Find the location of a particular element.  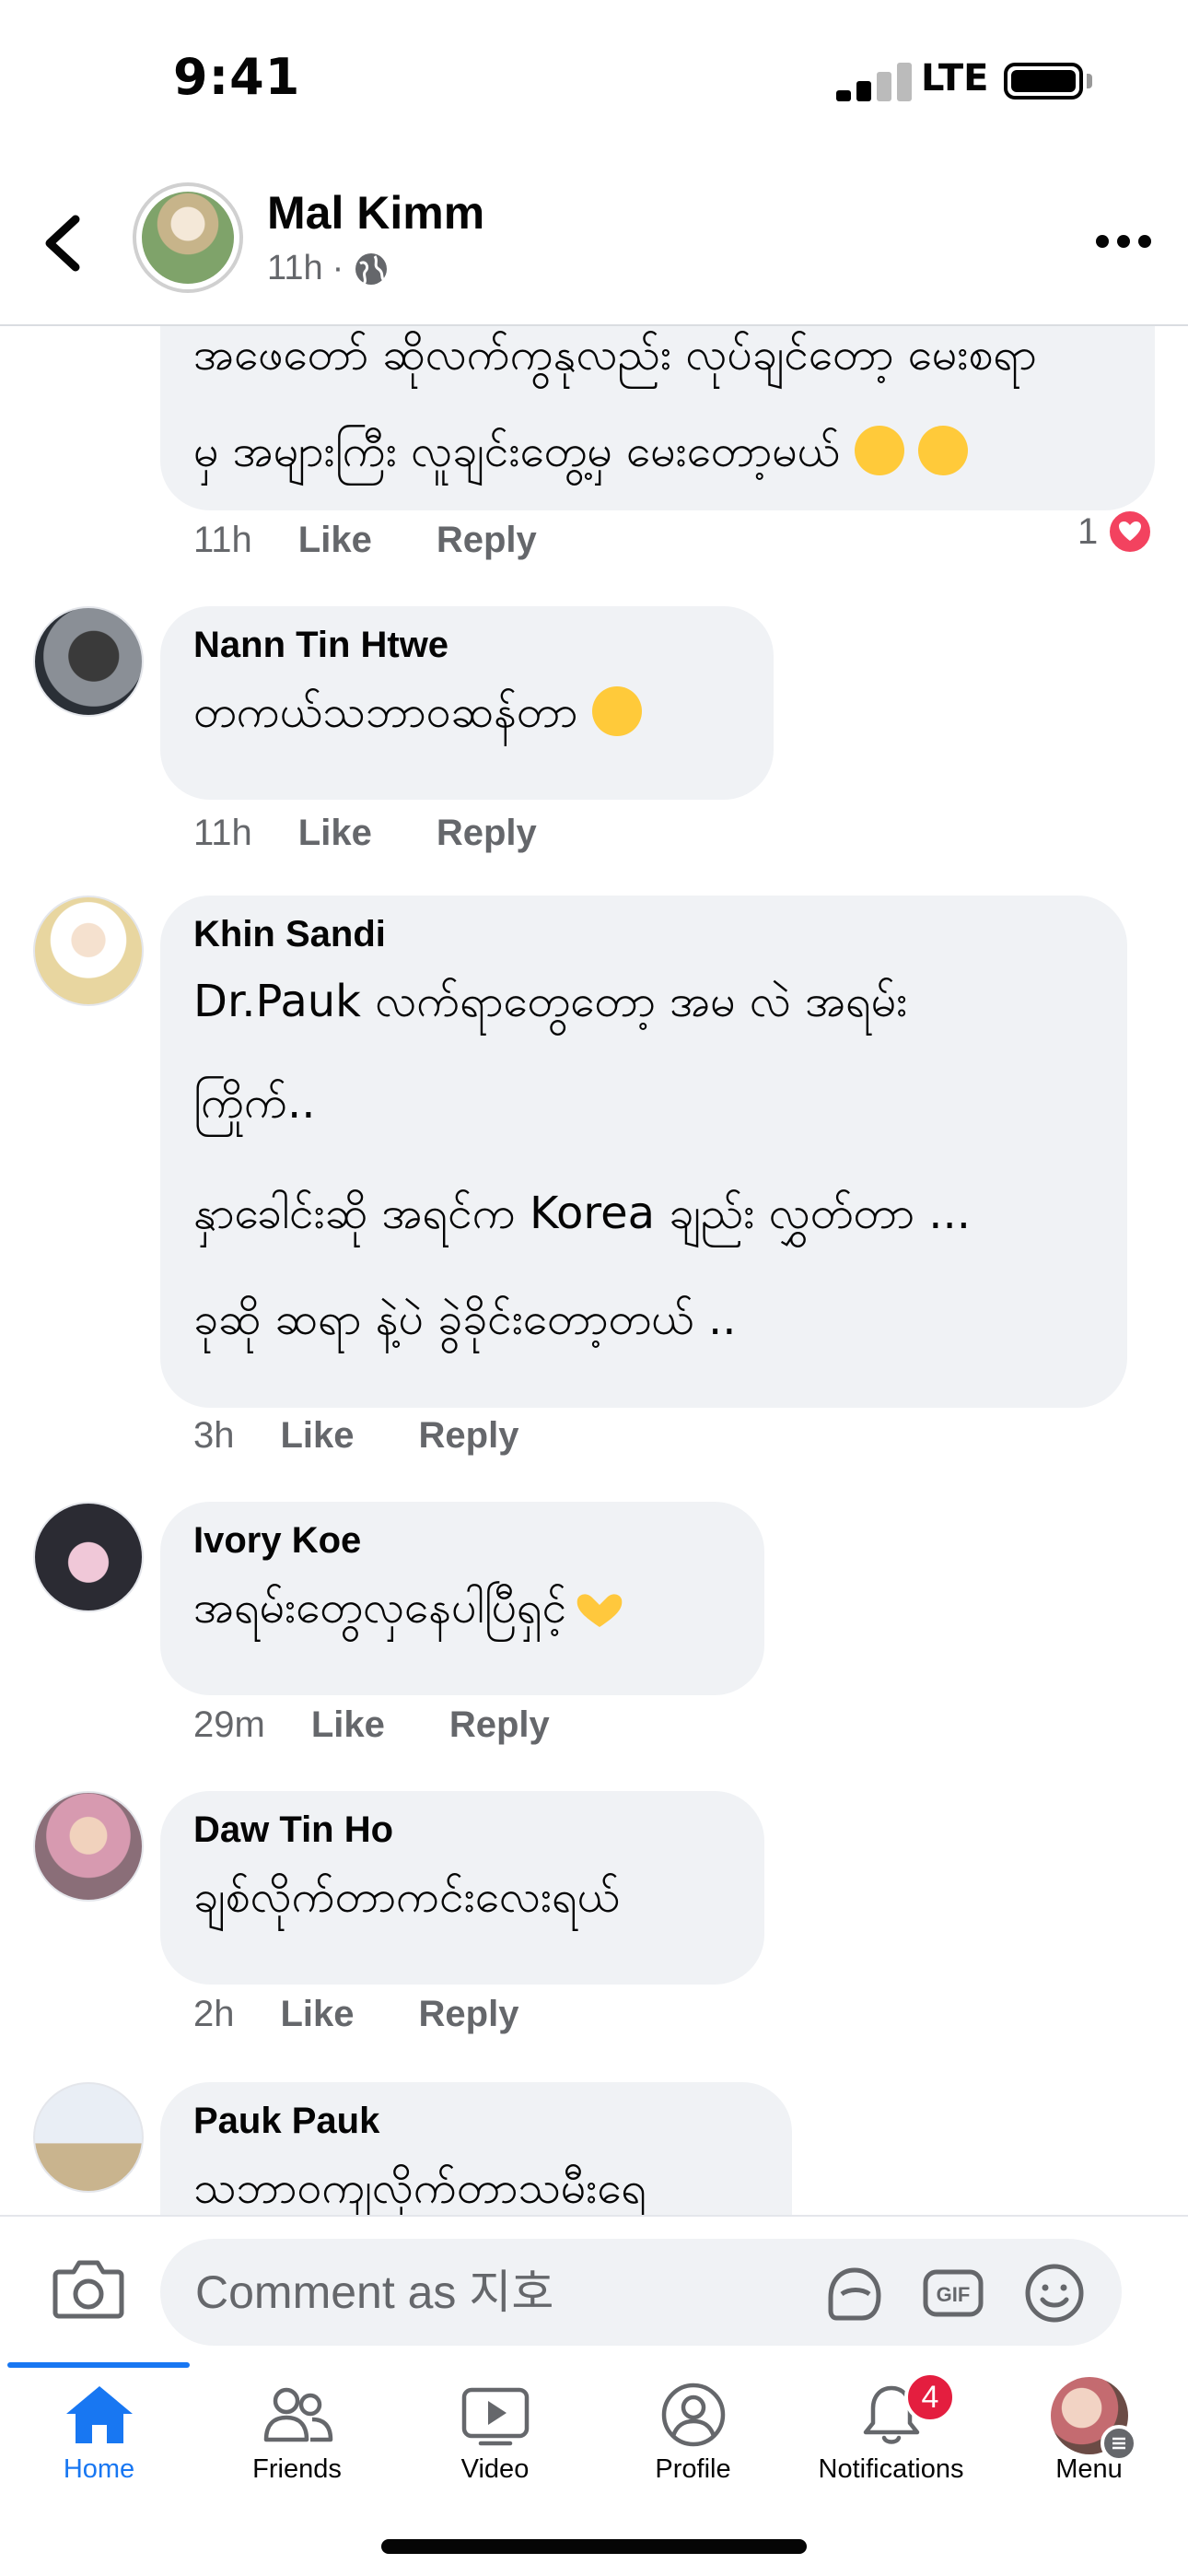

comment-line: သဘာဝကျလိုက်တာသမီးရေ is located at coordinates (419, 2188).